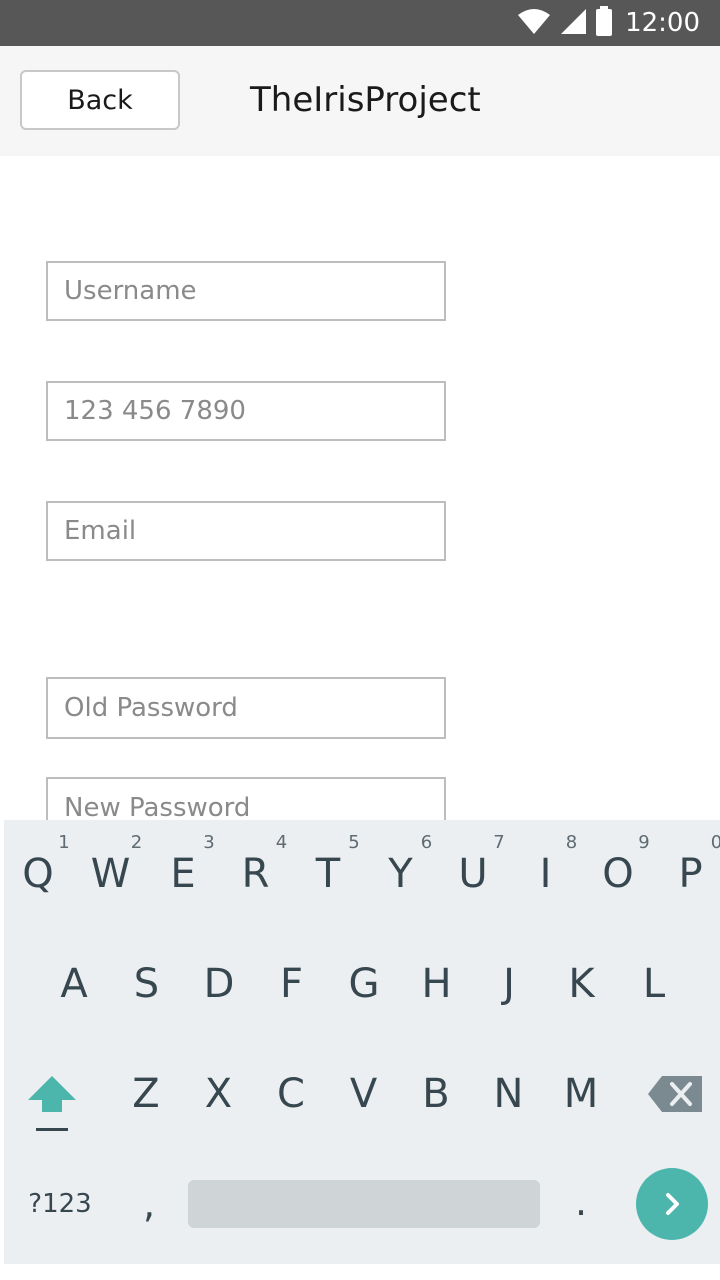  I want to click on key-hint-8: 8, so click(571, 842).